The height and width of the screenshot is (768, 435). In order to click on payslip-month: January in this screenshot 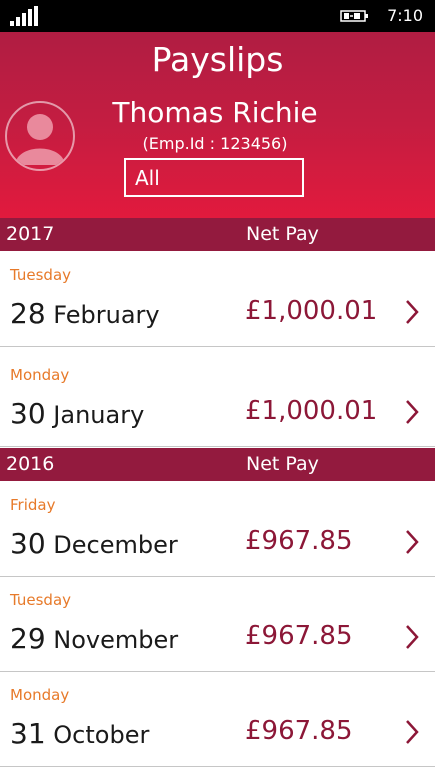, I will do `click(99, 415)`.